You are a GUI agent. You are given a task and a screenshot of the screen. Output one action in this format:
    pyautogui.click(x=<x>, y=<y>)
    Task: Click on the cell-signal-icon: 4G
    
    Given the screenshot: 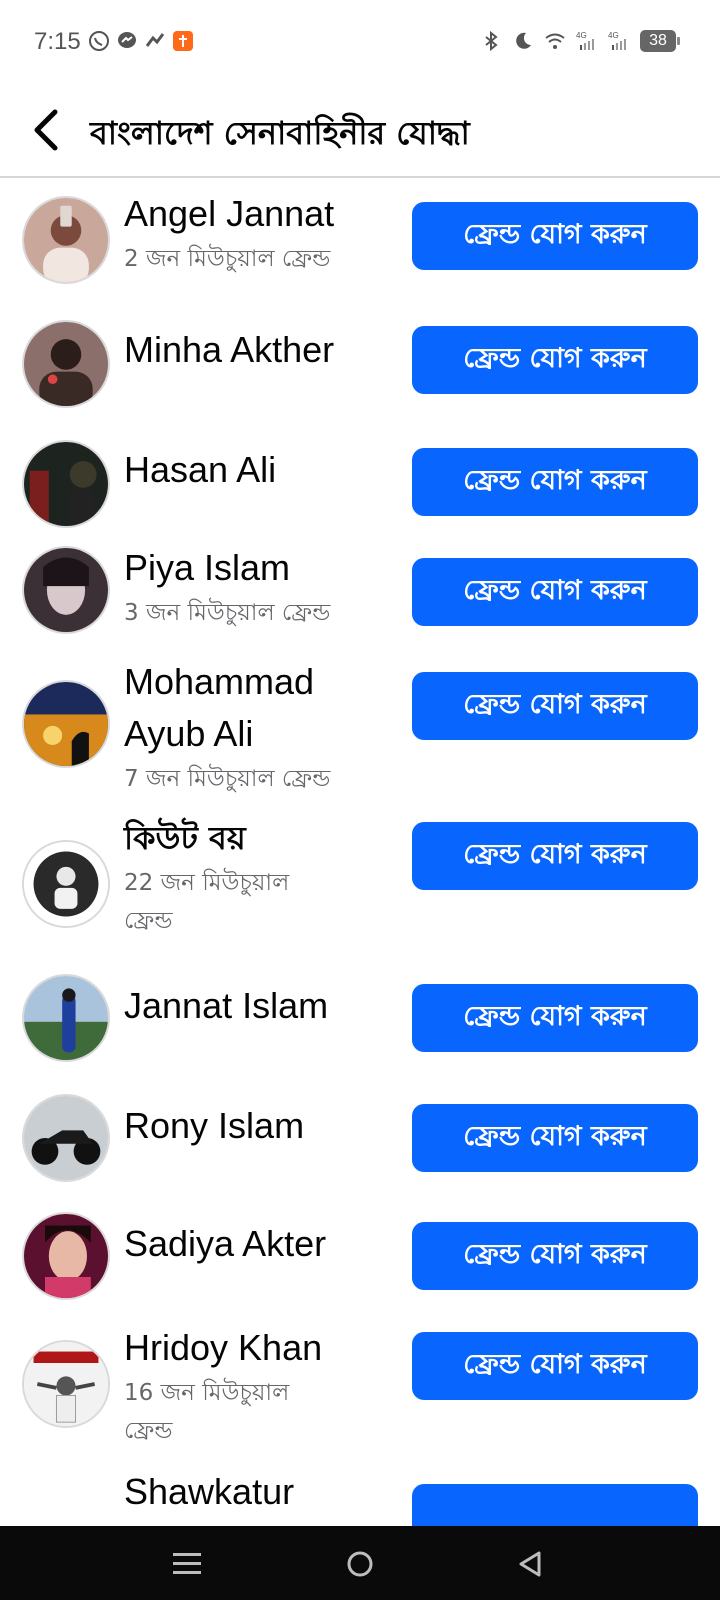 What is the action you would take?
    pyautogui.click(x=585, y=40)
    